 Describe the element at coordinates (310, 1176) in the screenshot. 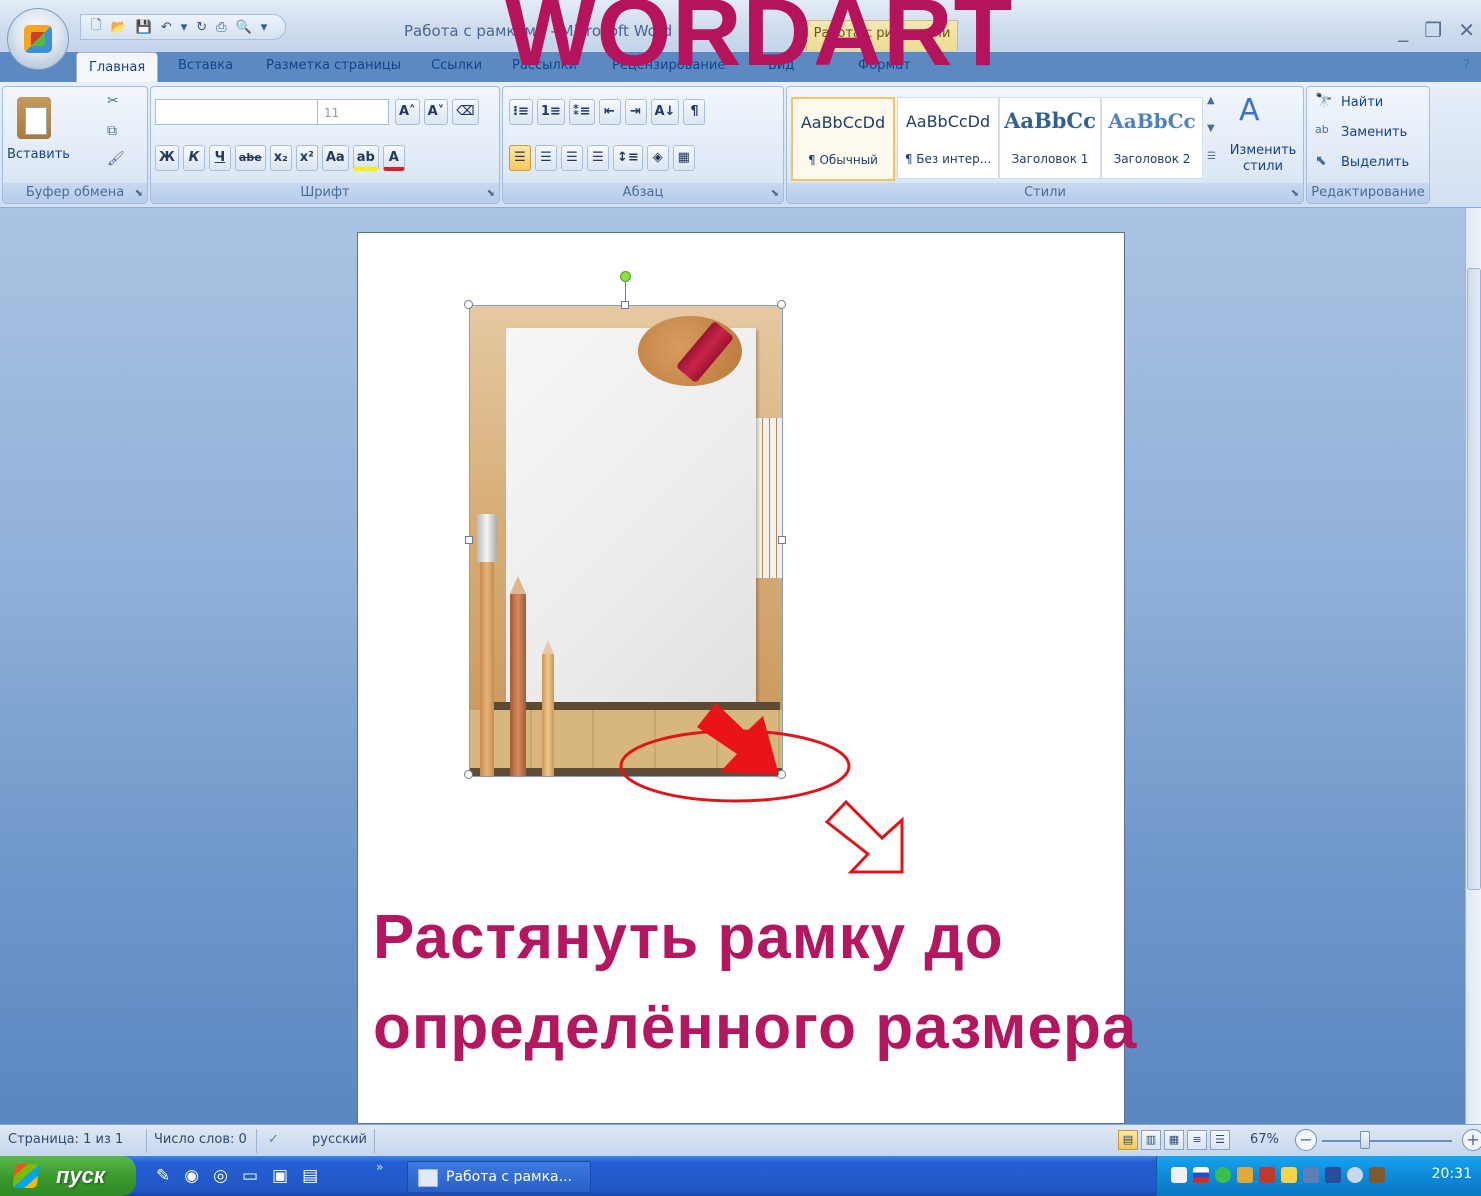

I see `quicklaunch-excel-icon: ▤` at that location.